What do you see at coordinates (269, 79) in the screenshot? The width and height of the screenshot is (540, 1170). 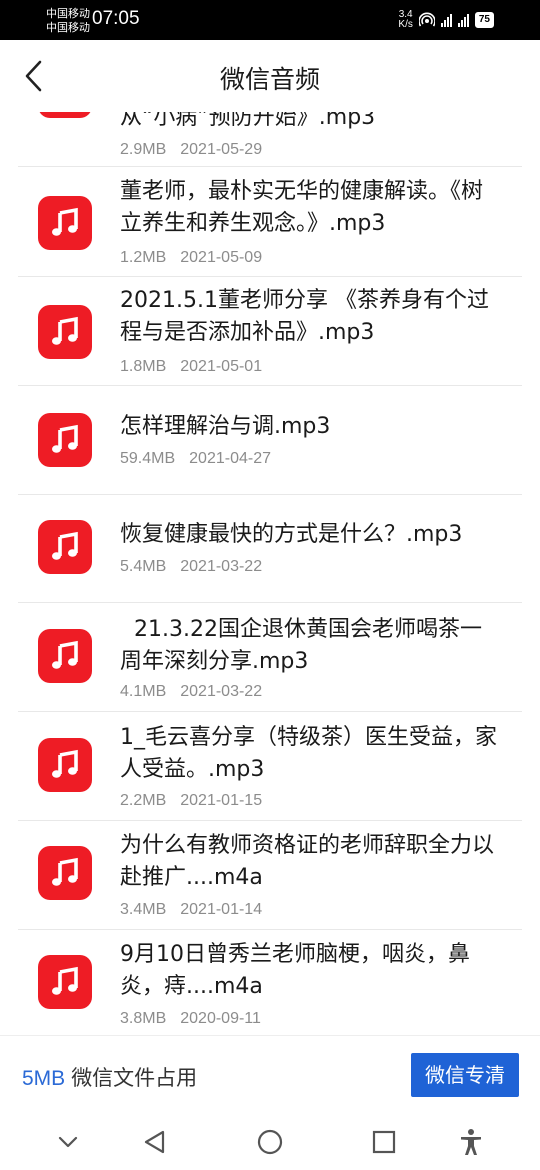 I see `page-title: 微信音频` at bounding box center [269, 79].